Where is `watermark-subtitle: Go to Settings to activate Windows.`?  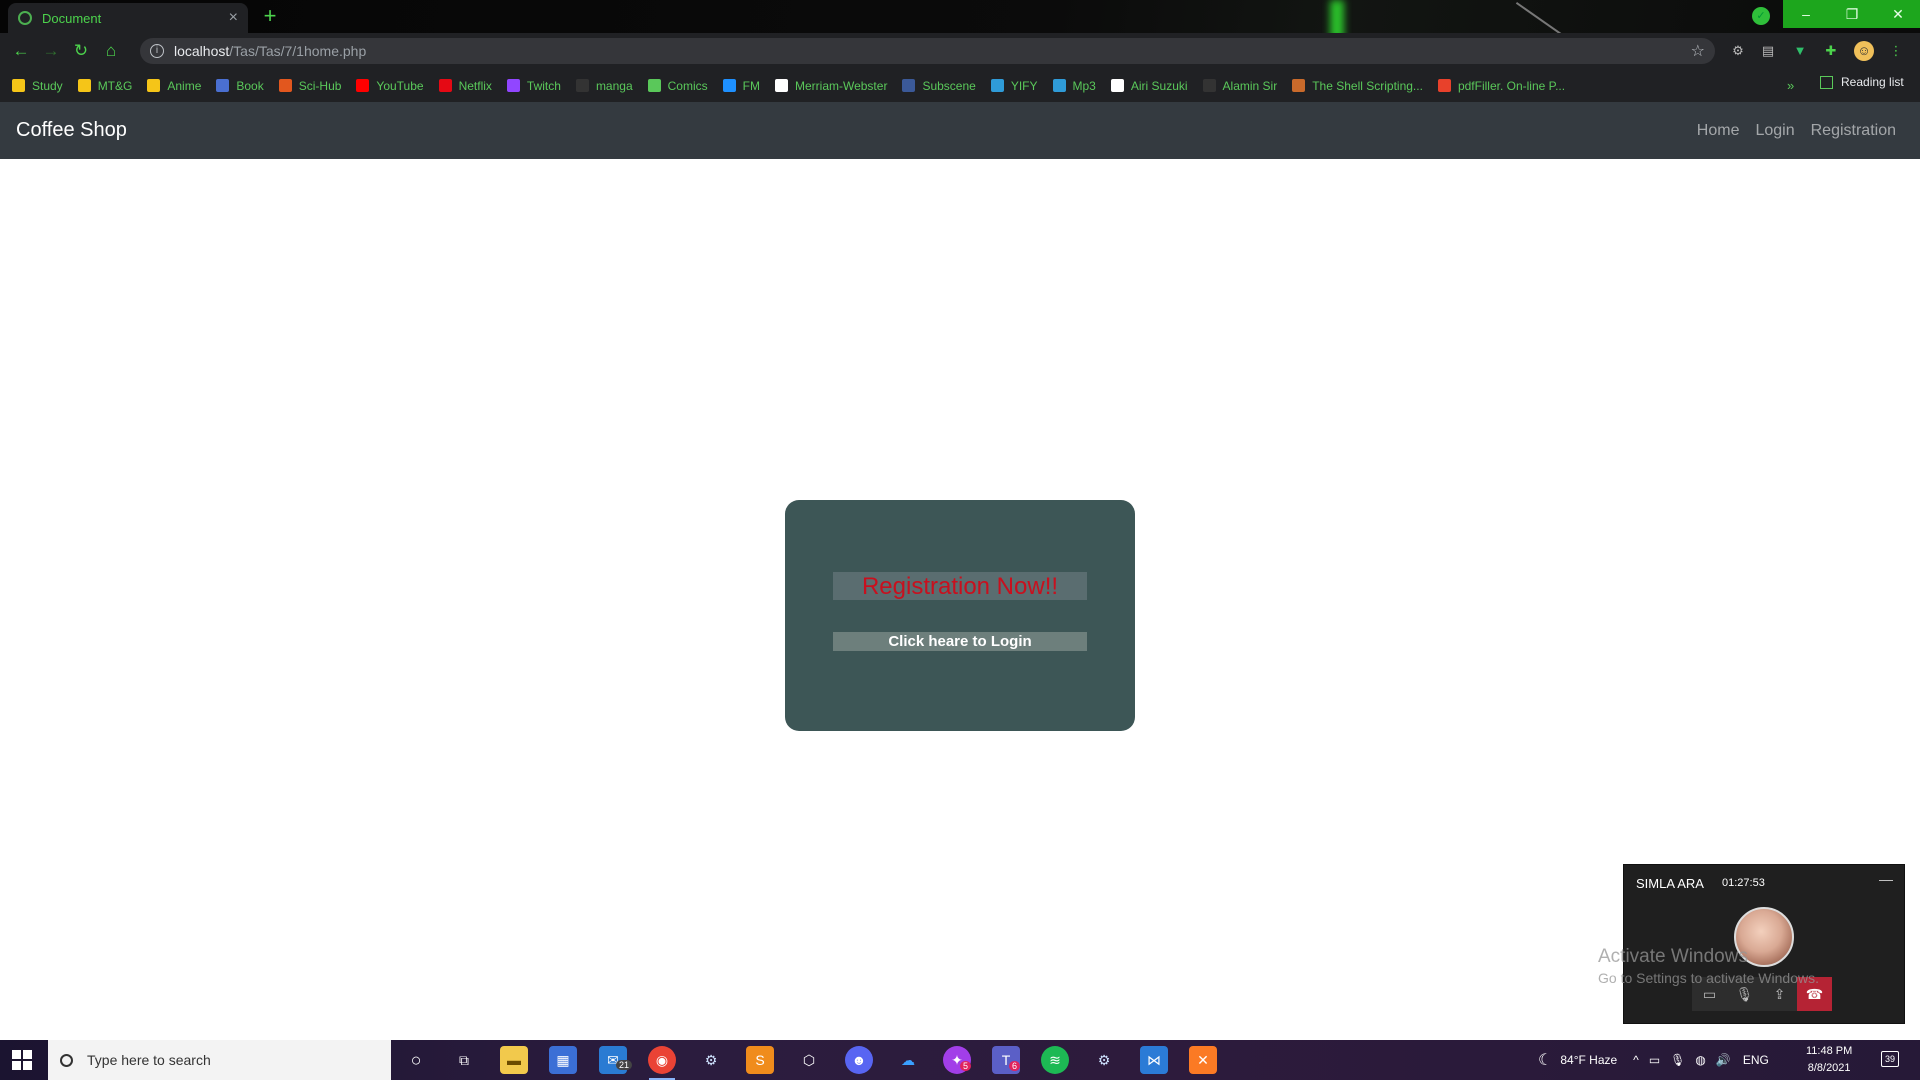
watermark-subtitle: Go to Settings to activate Windows. is located at coordinates (1708, 978).